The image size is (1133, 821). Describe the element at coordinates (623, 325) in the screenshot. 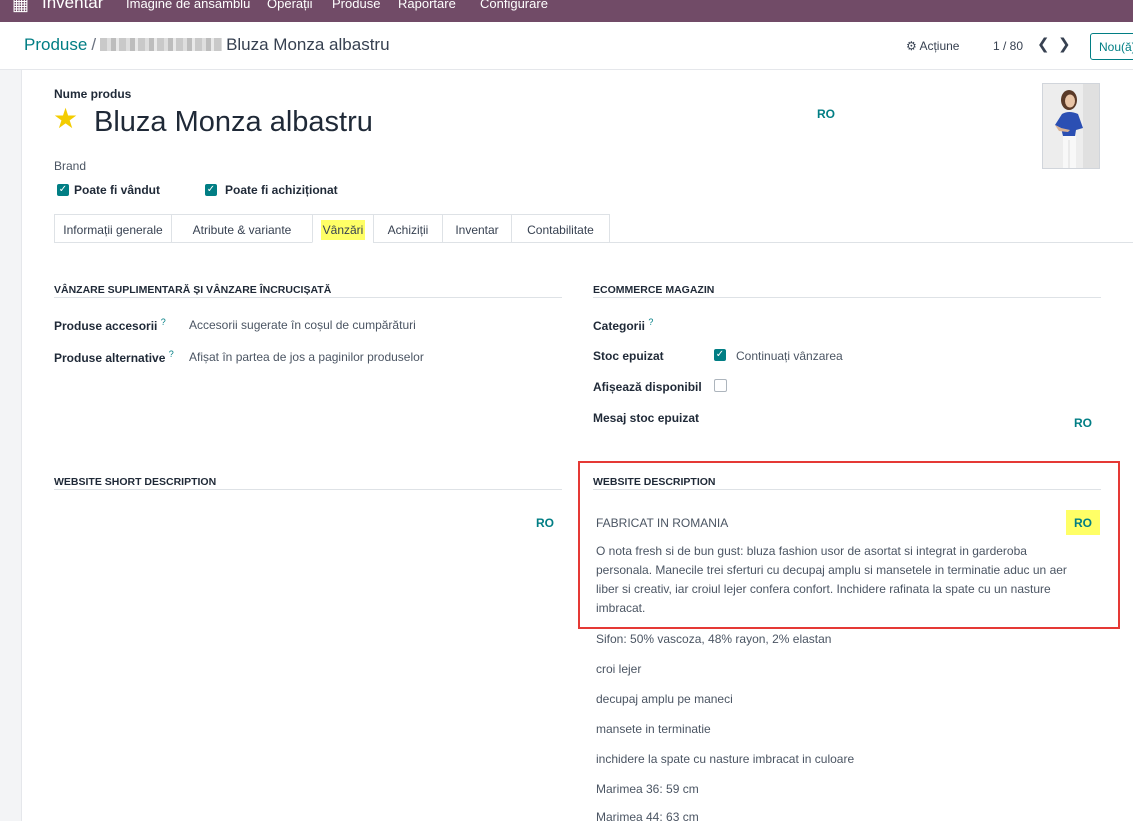

I see `categories-label: Categorii ?` at that location.